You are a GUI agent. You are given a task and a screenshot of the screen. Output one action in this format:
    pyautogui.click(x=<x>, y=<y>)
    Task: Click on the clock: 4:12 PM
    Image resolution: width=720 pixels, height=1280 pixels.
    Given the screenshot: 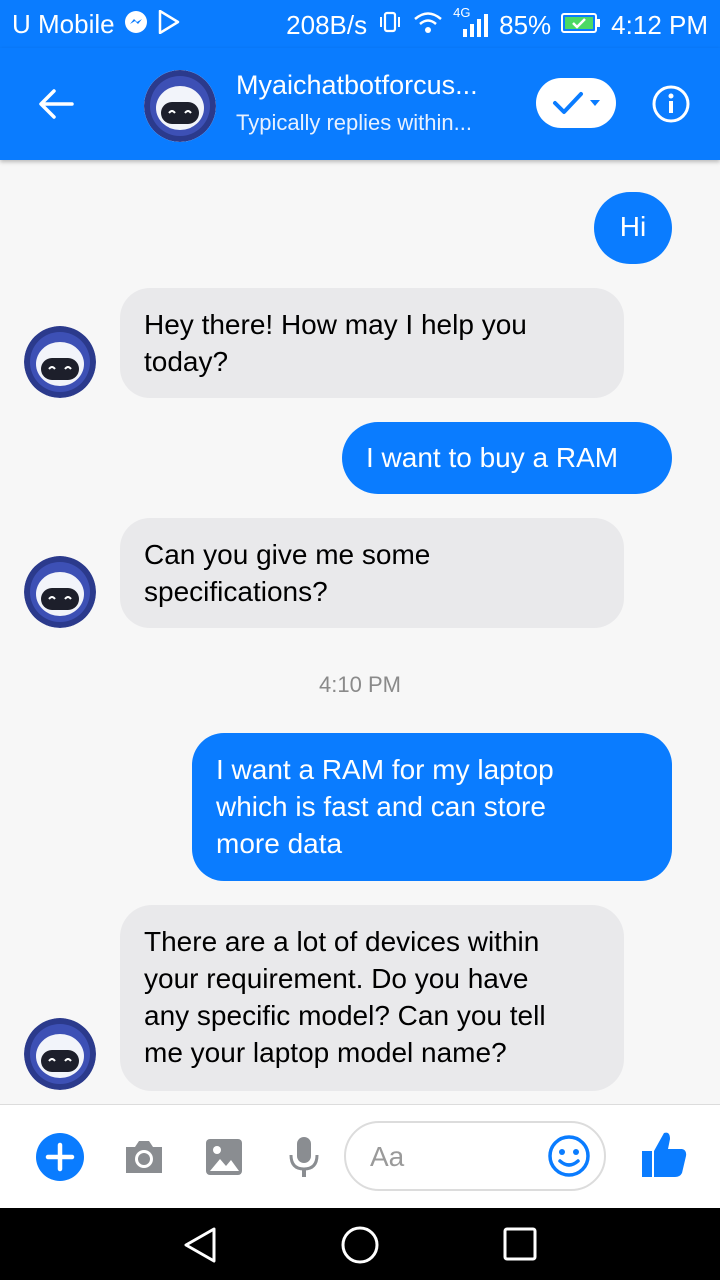 What is the action you would take?
    pyautogui.click(x=659, y=25)
    